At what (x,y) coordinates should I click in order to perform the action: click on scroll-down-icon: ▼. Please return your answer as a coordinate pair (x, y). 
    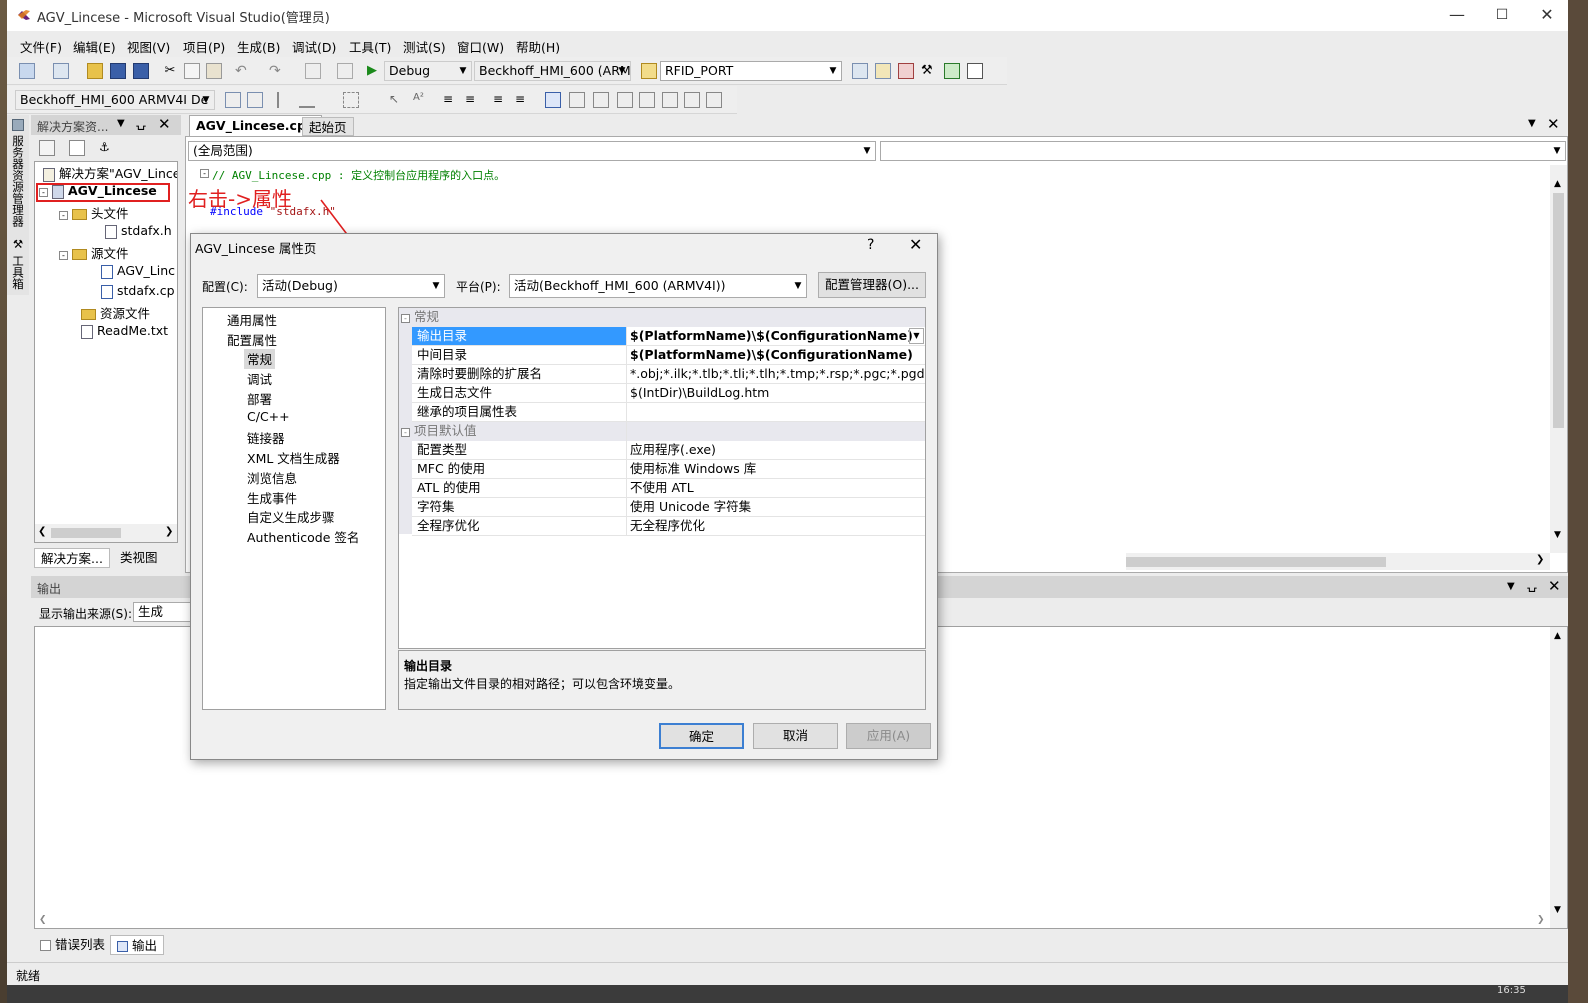
    Looking at the image, I should click on (1557, 910).